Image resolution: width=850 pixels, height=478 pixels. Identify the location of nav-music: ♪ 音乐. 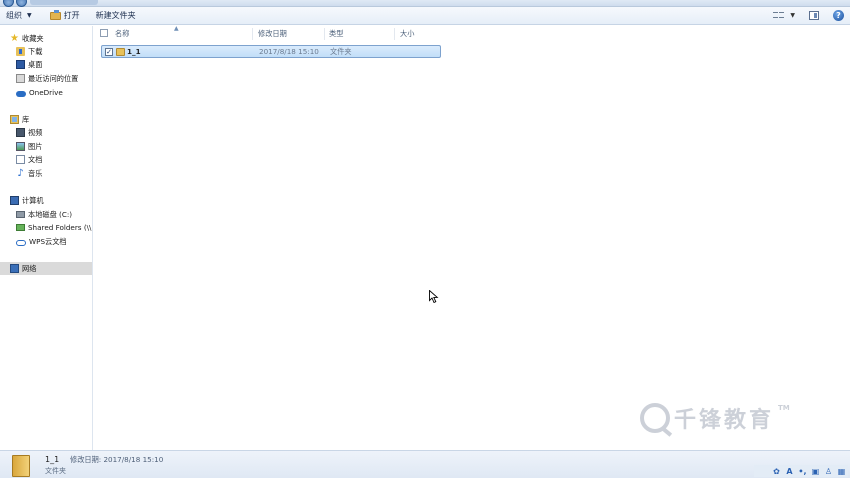
(46, 173).